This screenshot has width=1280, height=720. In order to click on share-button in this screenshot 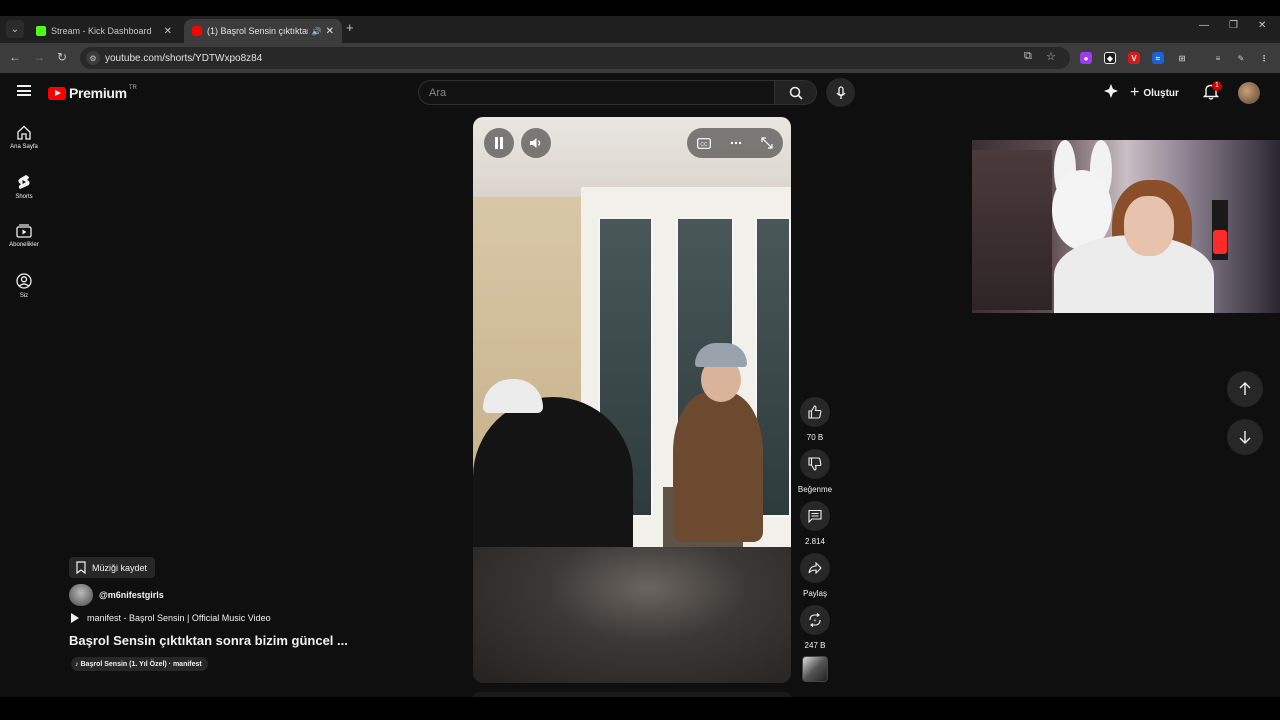, I will do `click(815, 568)`.